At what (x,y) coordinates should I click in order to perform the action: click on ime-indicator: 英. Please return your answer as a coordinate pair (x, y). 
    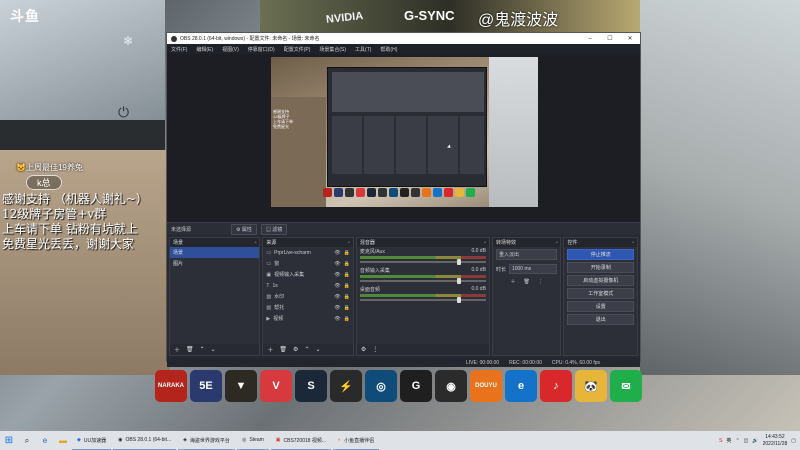
    Looking at the image, I should click on (728, 440).